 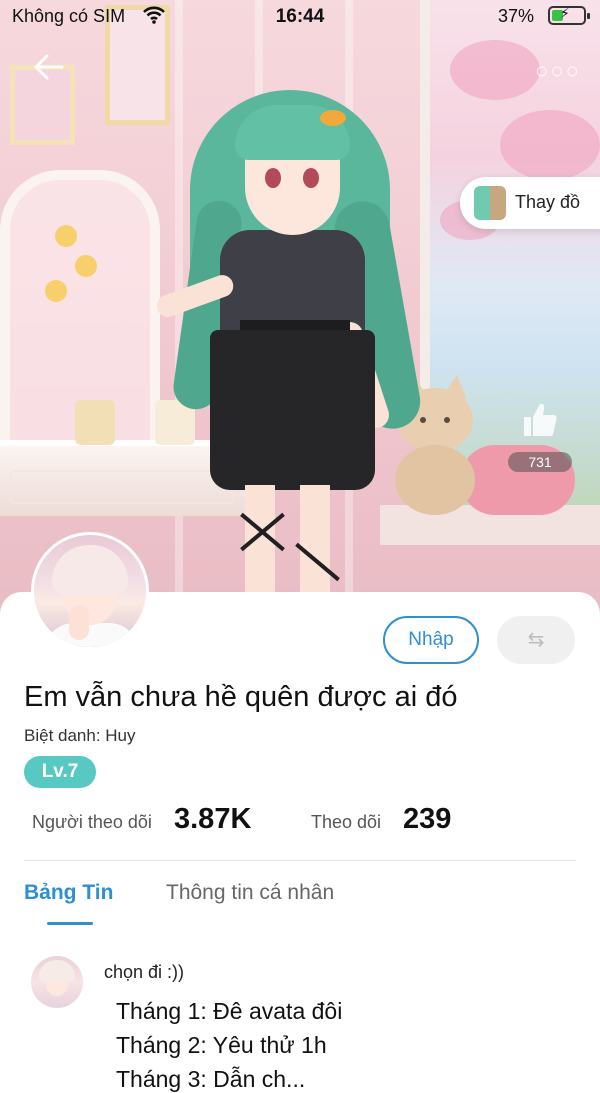 I want to click on thumbs-up-icon, so click(x=540, y=419).